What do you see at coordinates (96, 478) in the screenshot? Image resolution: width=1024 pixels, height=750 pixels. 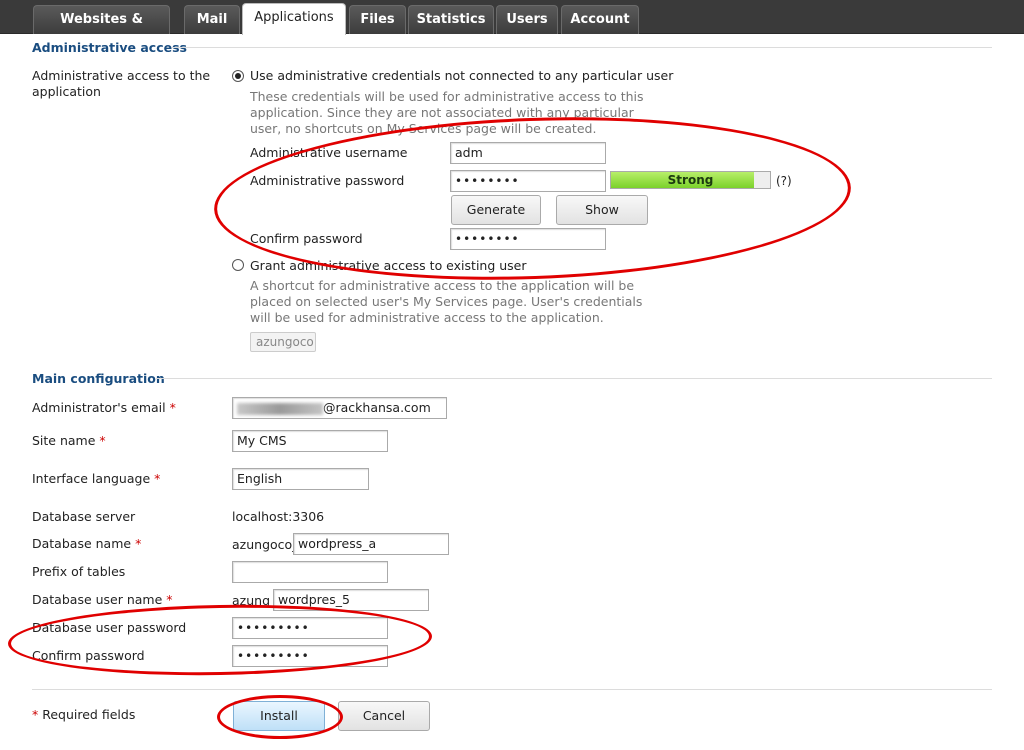 I see `interface-language-label: Interface language *` at bounding box center [96, 478].